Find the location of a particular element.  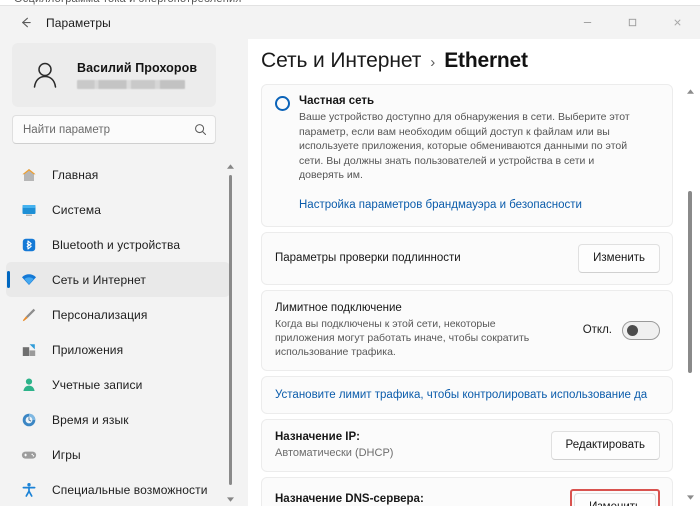

brush-icon is located at coordinates (29, 315).